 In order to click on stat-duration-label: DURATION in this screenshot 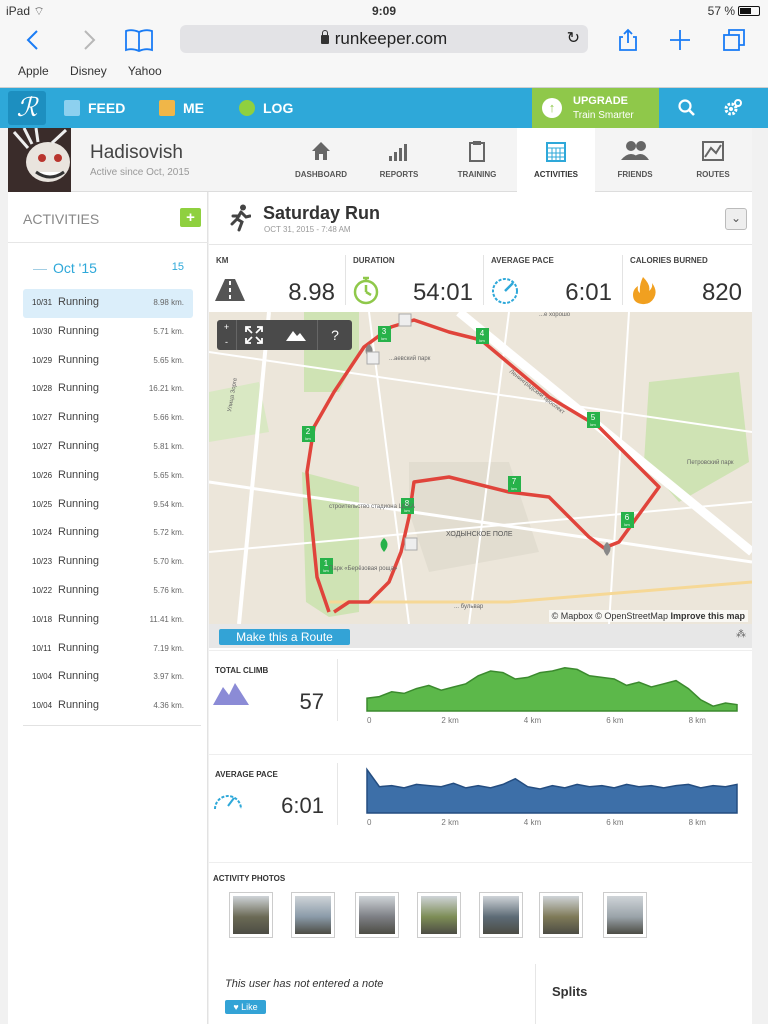, I will do `click(374, 260)`.